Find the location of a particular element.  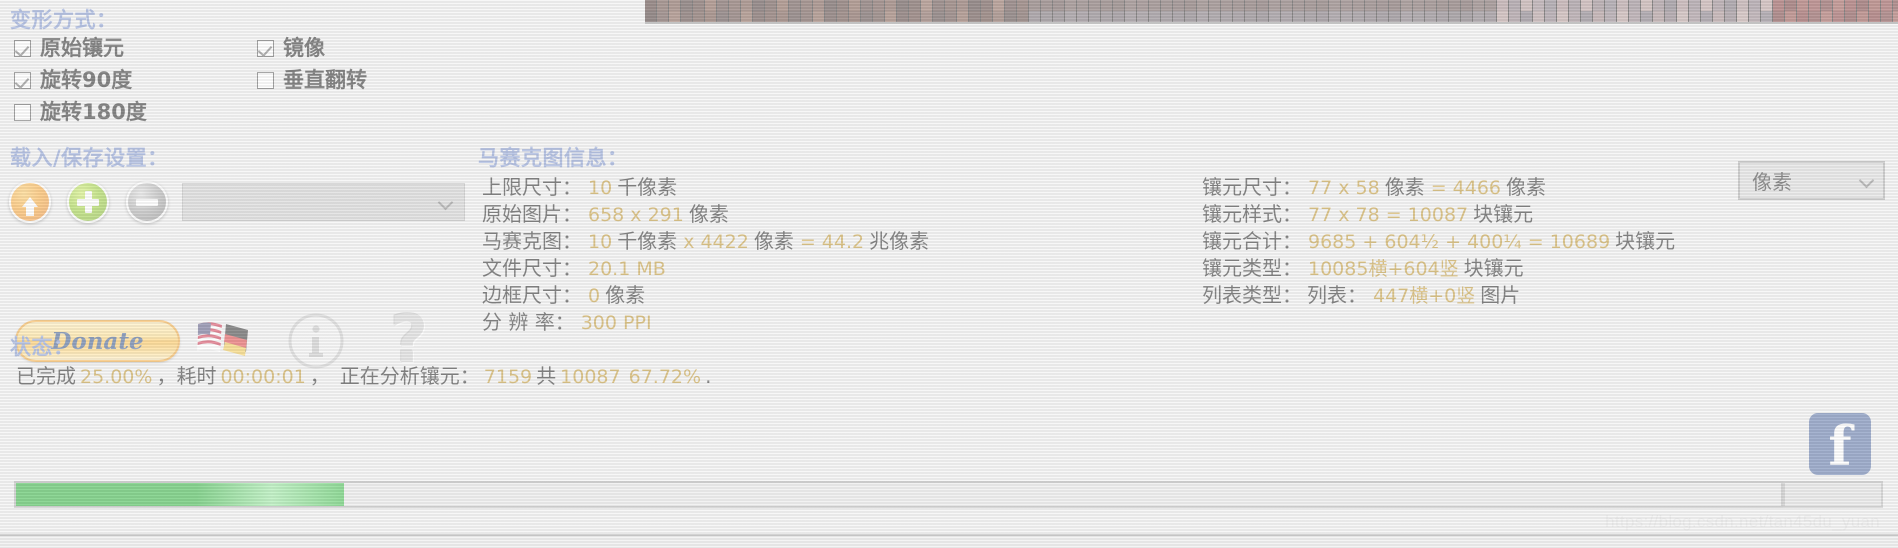

checkbox-mirror: 镜像 is located at coordinates (291, 48).